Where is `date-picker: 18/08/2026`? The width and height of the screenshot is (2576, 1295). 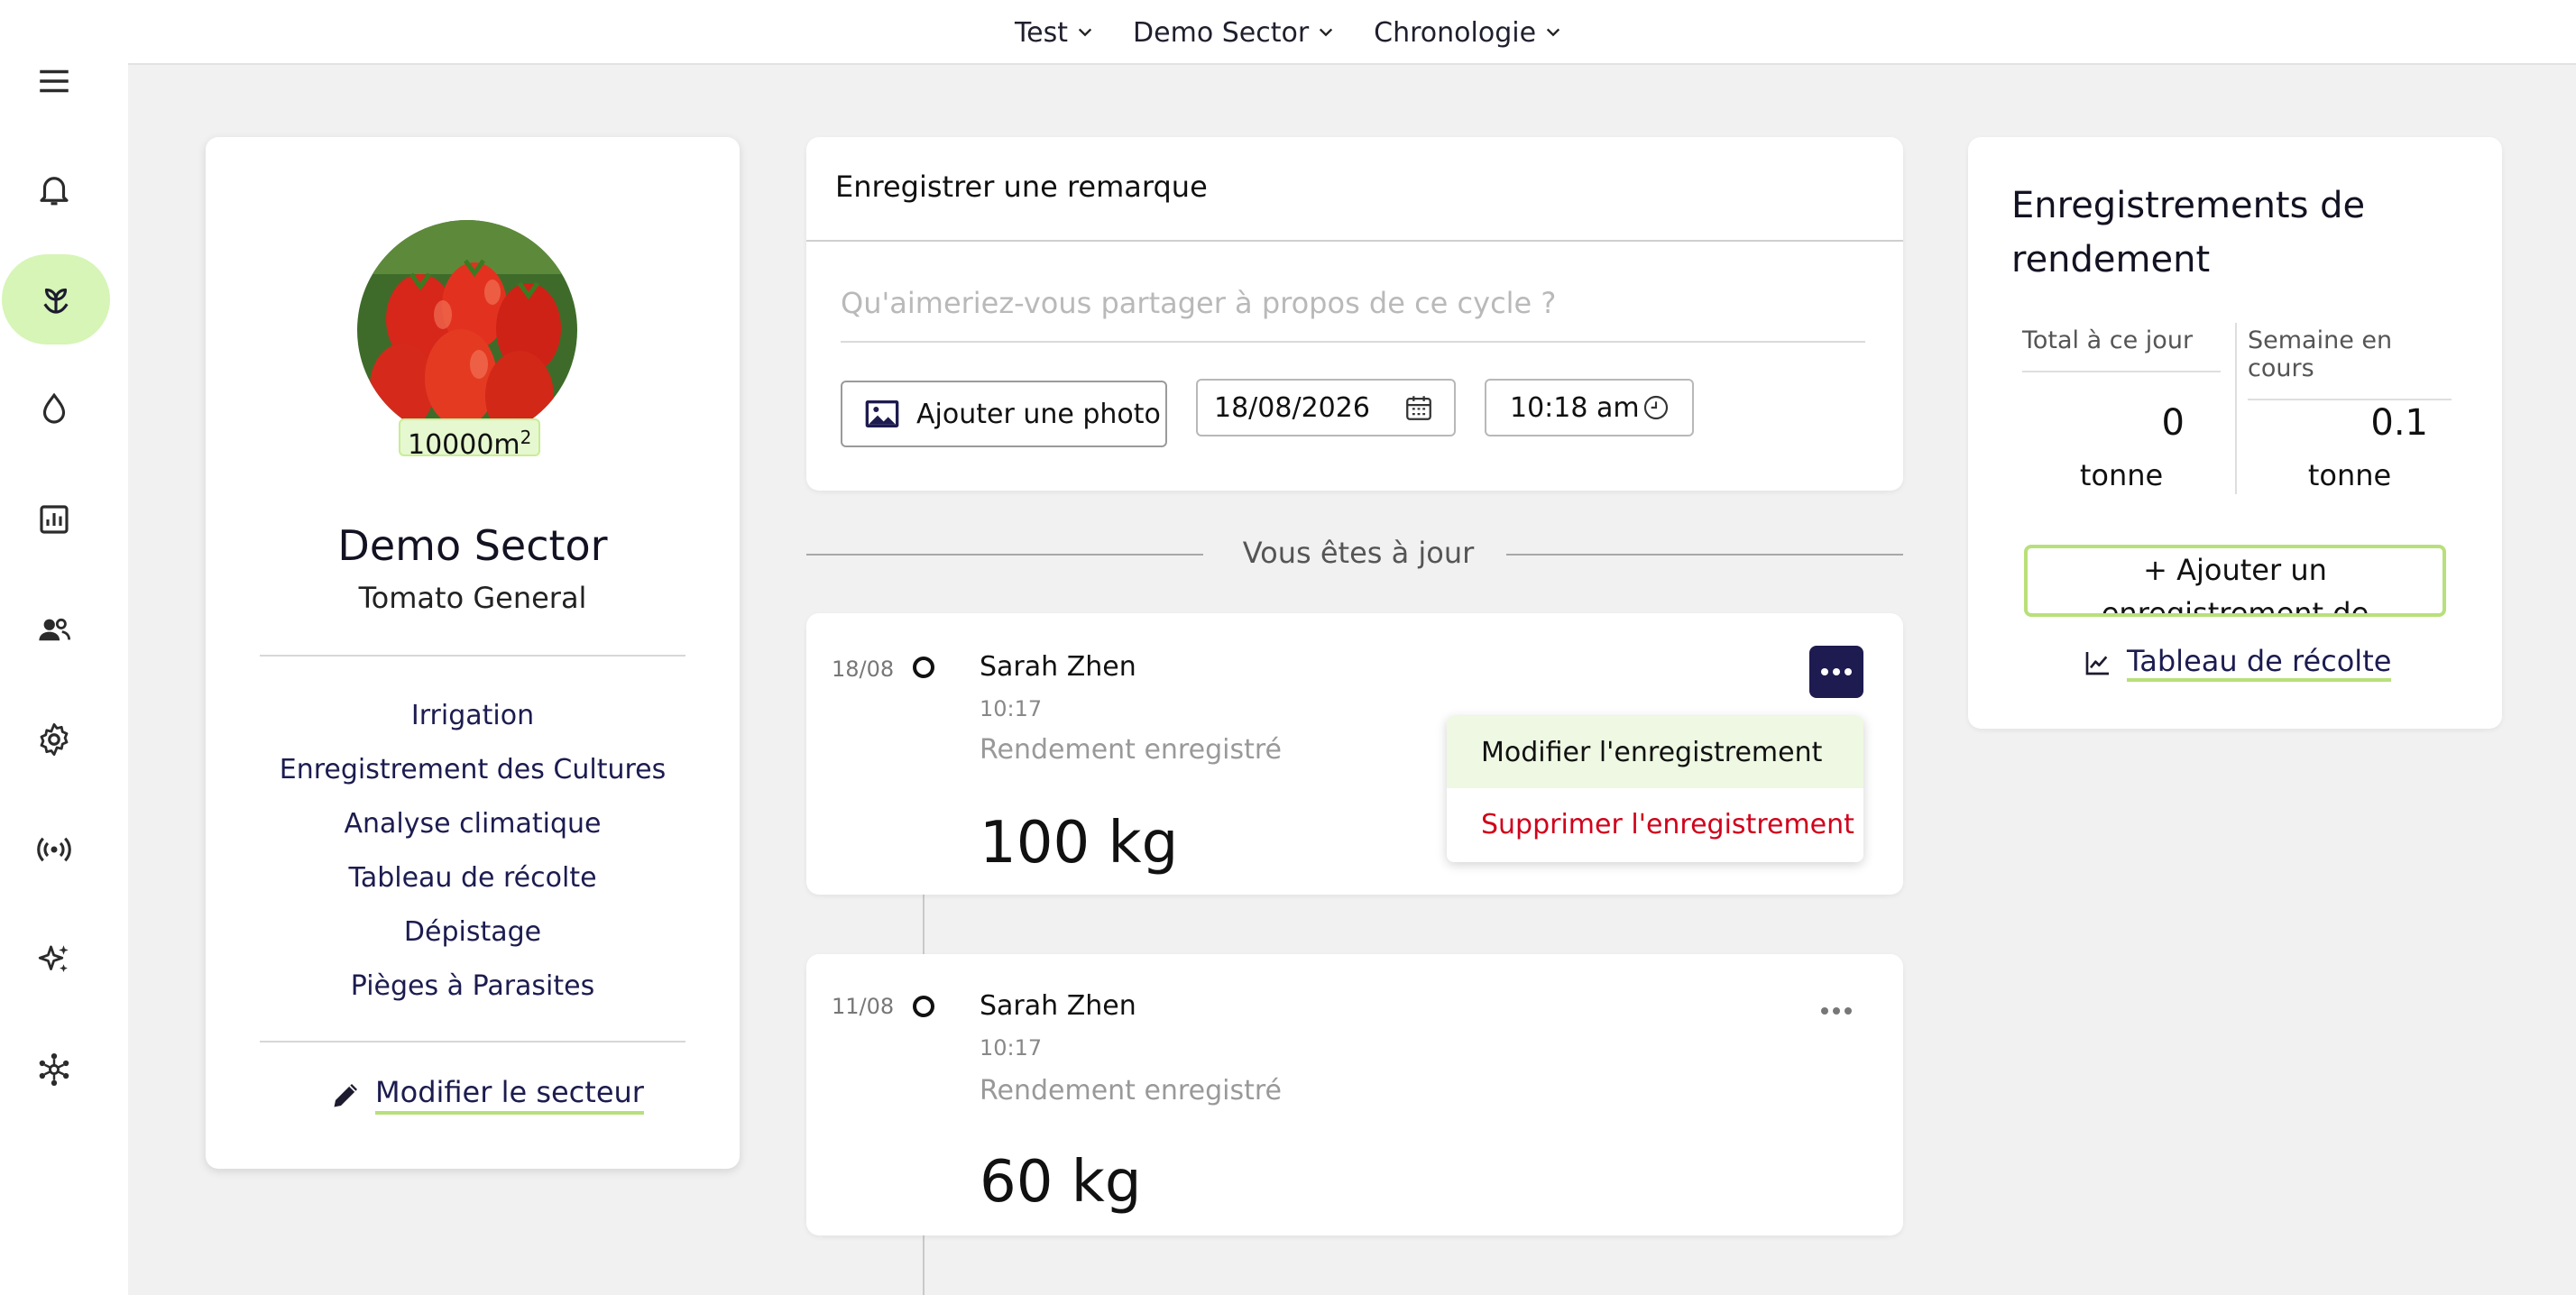 date-picker: 18/08/2026 is located at coordinates (1326, 408).